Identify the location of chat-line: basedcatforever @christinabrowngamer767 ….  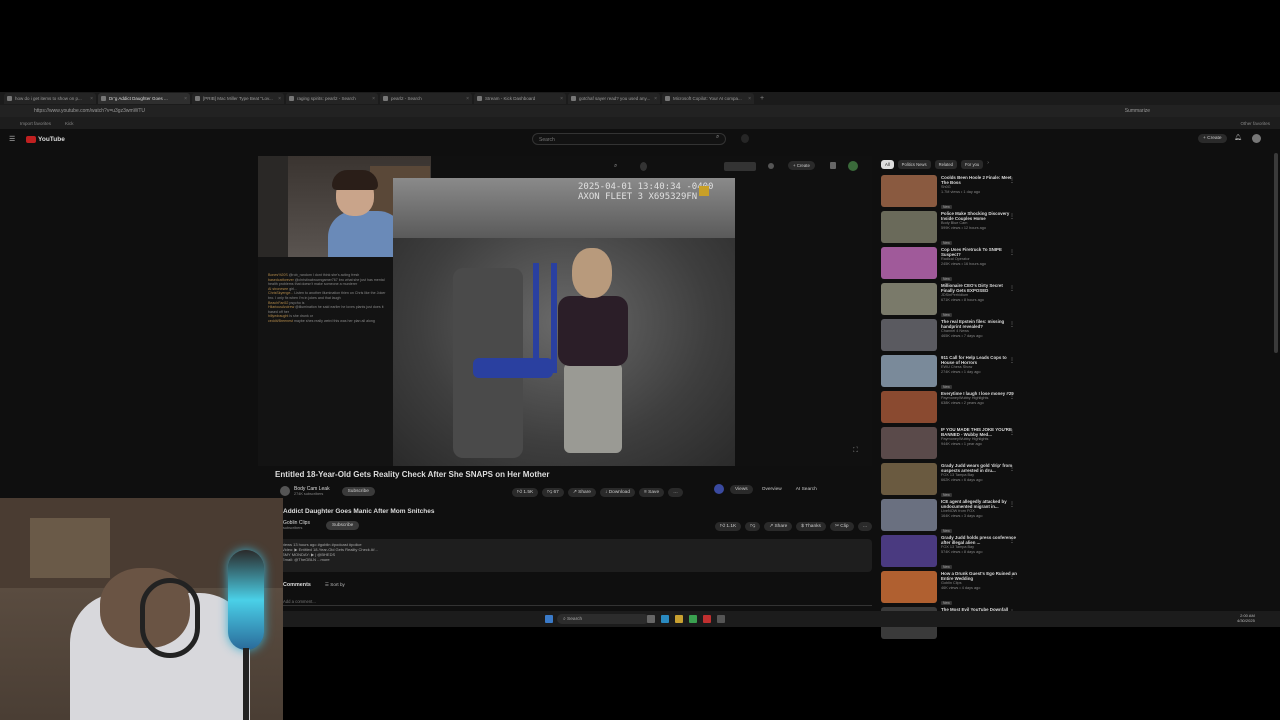
(326, 282).